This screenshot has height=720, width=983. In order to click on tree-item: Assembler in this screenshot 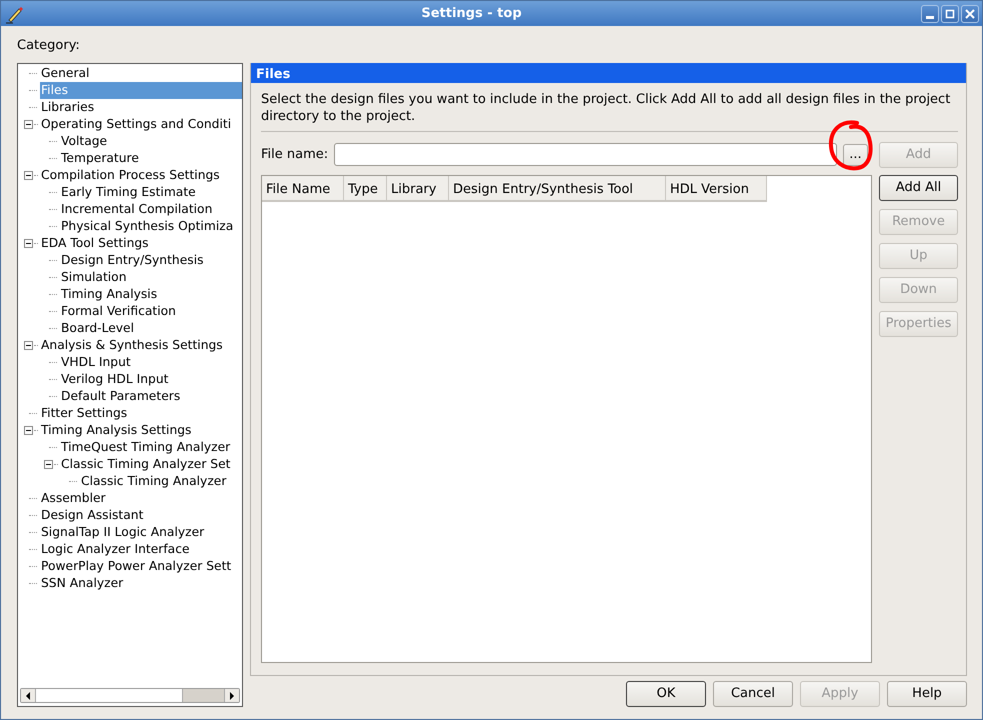, I will do `click(73, 498)`.